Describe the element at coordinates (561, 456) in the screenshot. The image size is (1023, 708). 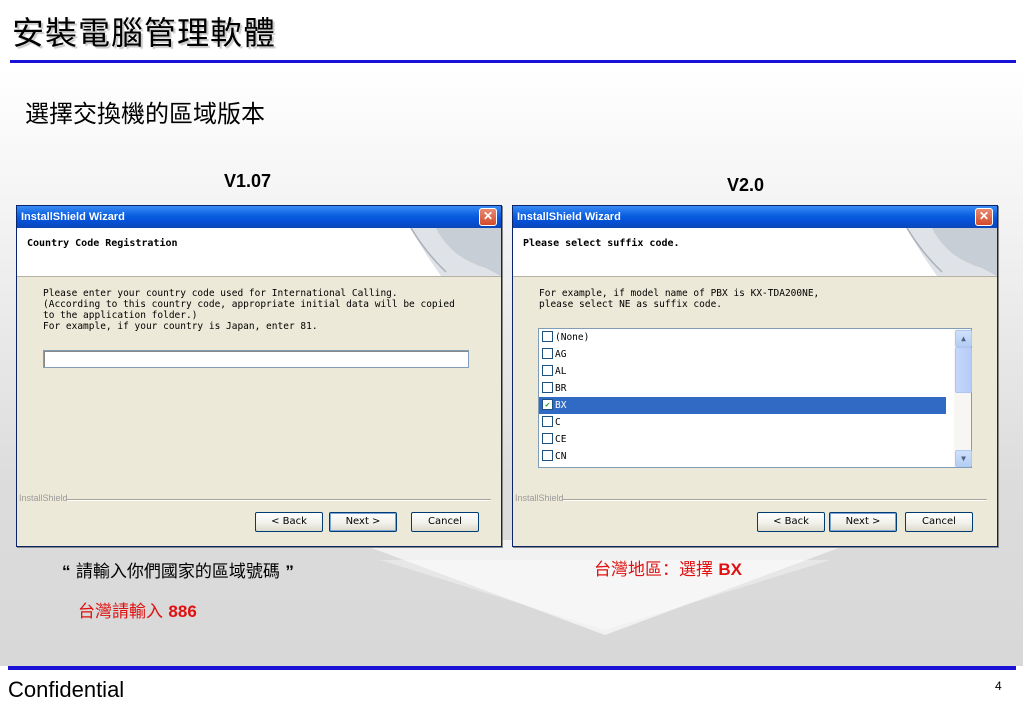
I see `list-item-label: CN` at that location.